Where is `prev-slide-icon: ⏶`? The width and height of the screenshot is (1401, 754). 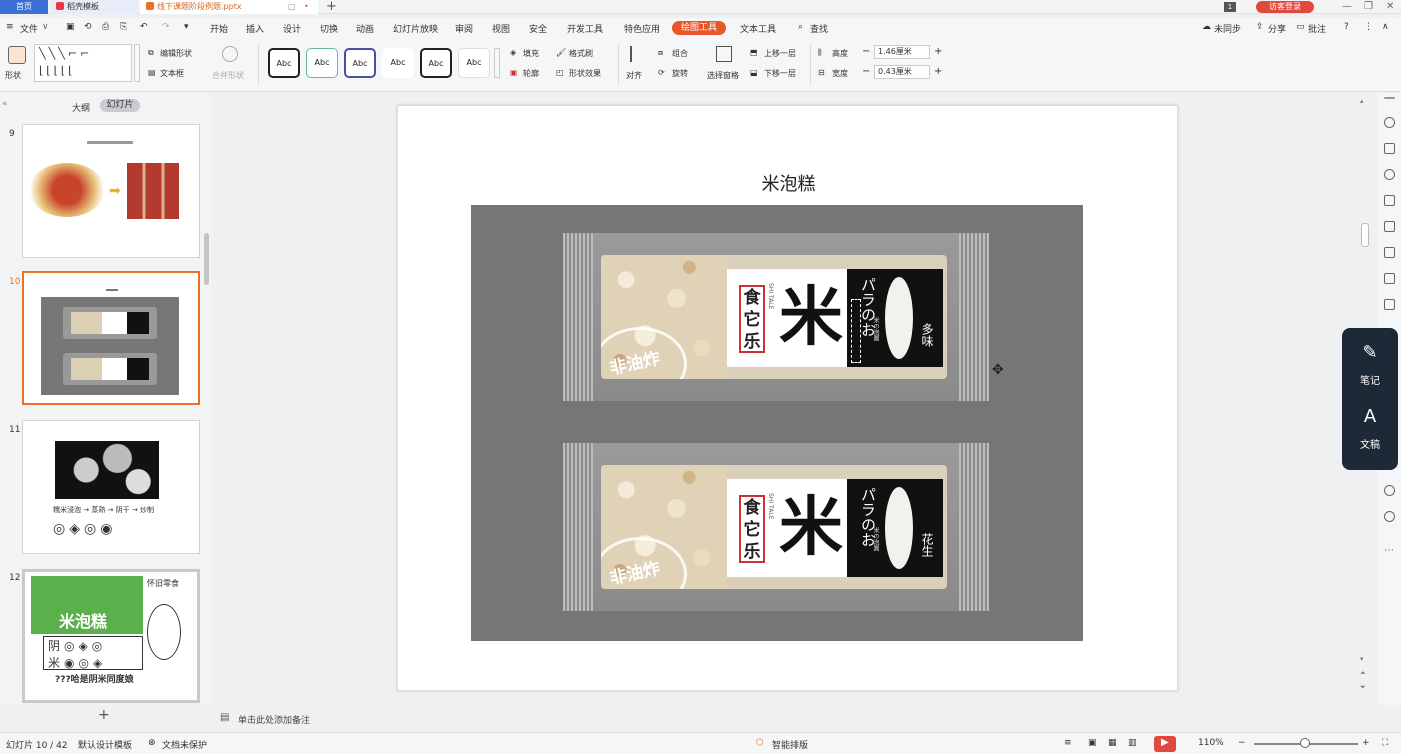 prev-slide-icon: ⏶ is located at coordinates (1363, 673).